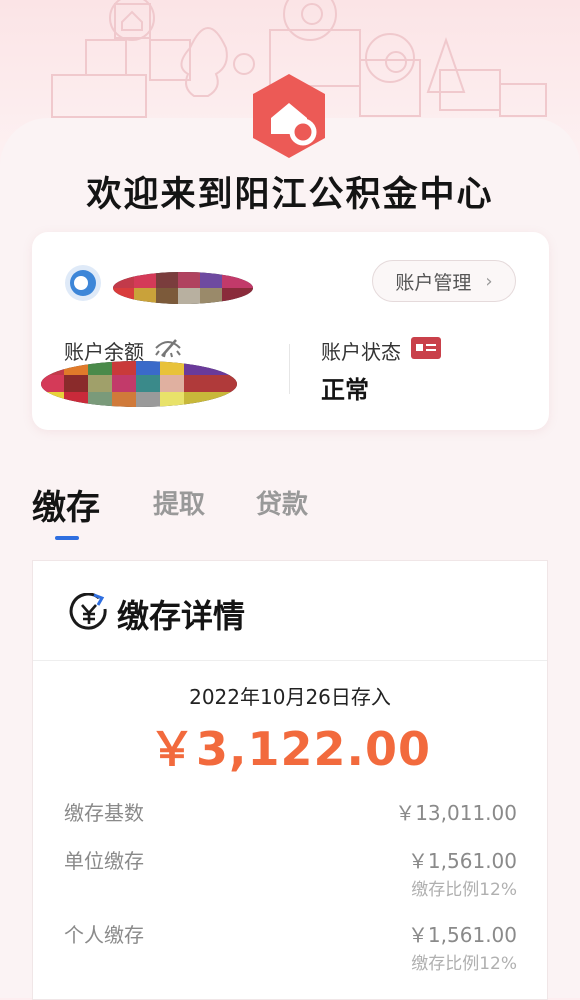  I want to click on avatar-icon, so click(83, 283).